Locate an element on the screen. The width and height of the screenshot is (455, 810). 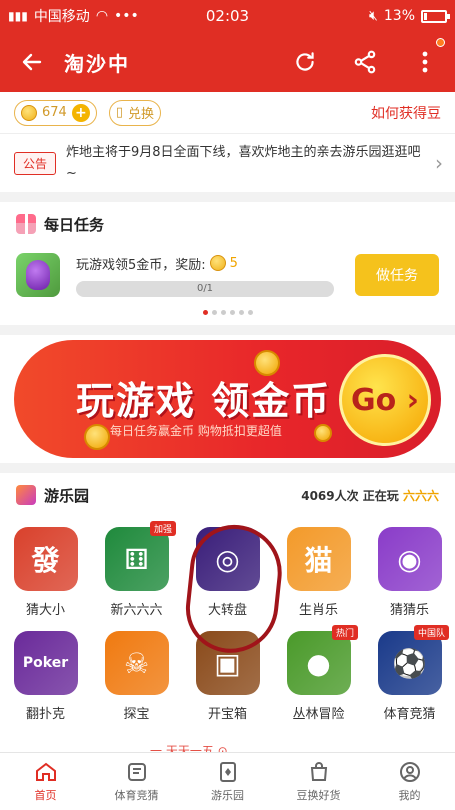
more-dots-icon: ••• is located at coordinates (126, 16).